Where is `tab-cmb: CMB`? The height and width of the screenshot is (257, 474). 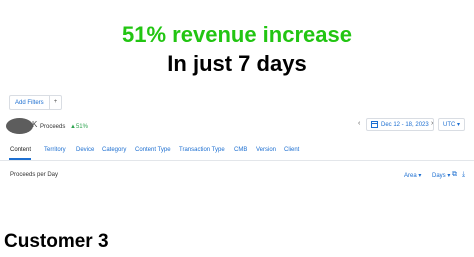 tab-cmb: CMB is located at coordinates (240, 150).